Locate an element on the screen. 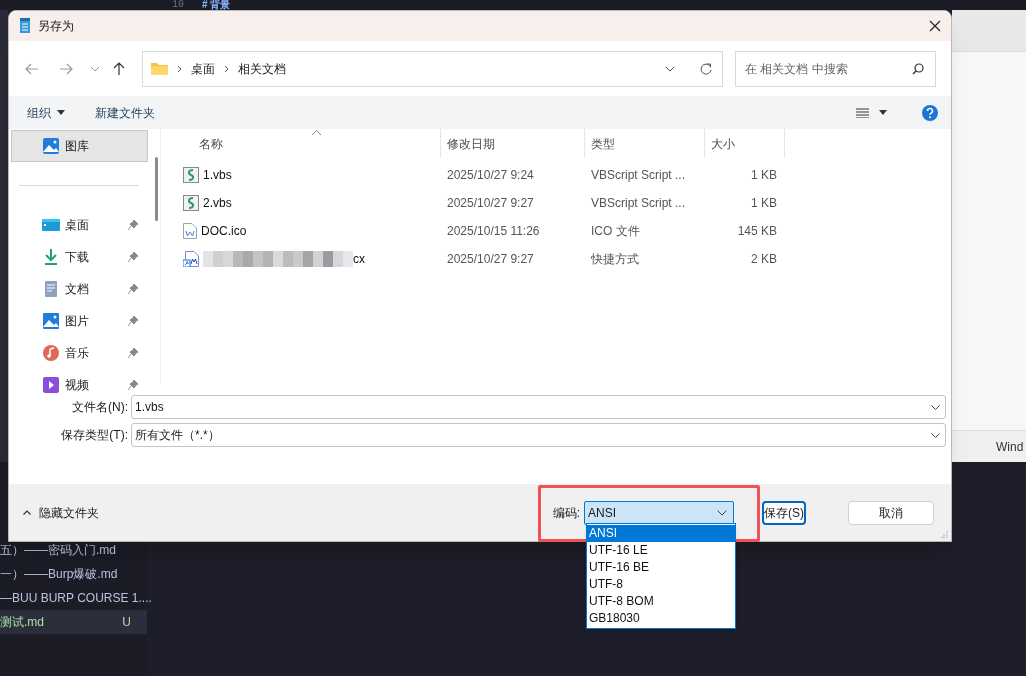  nav-pane-item: 下载 is located at coordinates (81, 257).